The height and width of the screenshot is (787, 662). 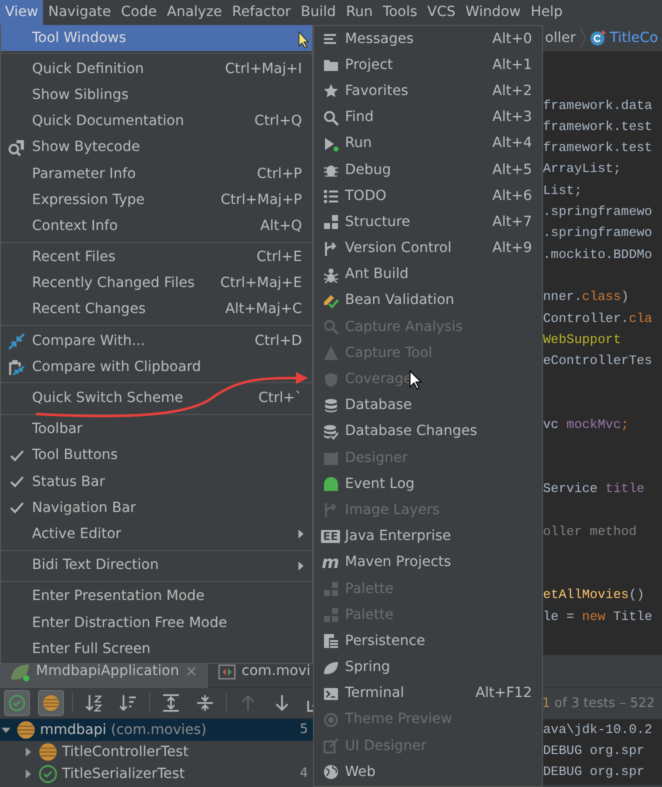 I want to click on folder-icon, so click(x=330, y=65).